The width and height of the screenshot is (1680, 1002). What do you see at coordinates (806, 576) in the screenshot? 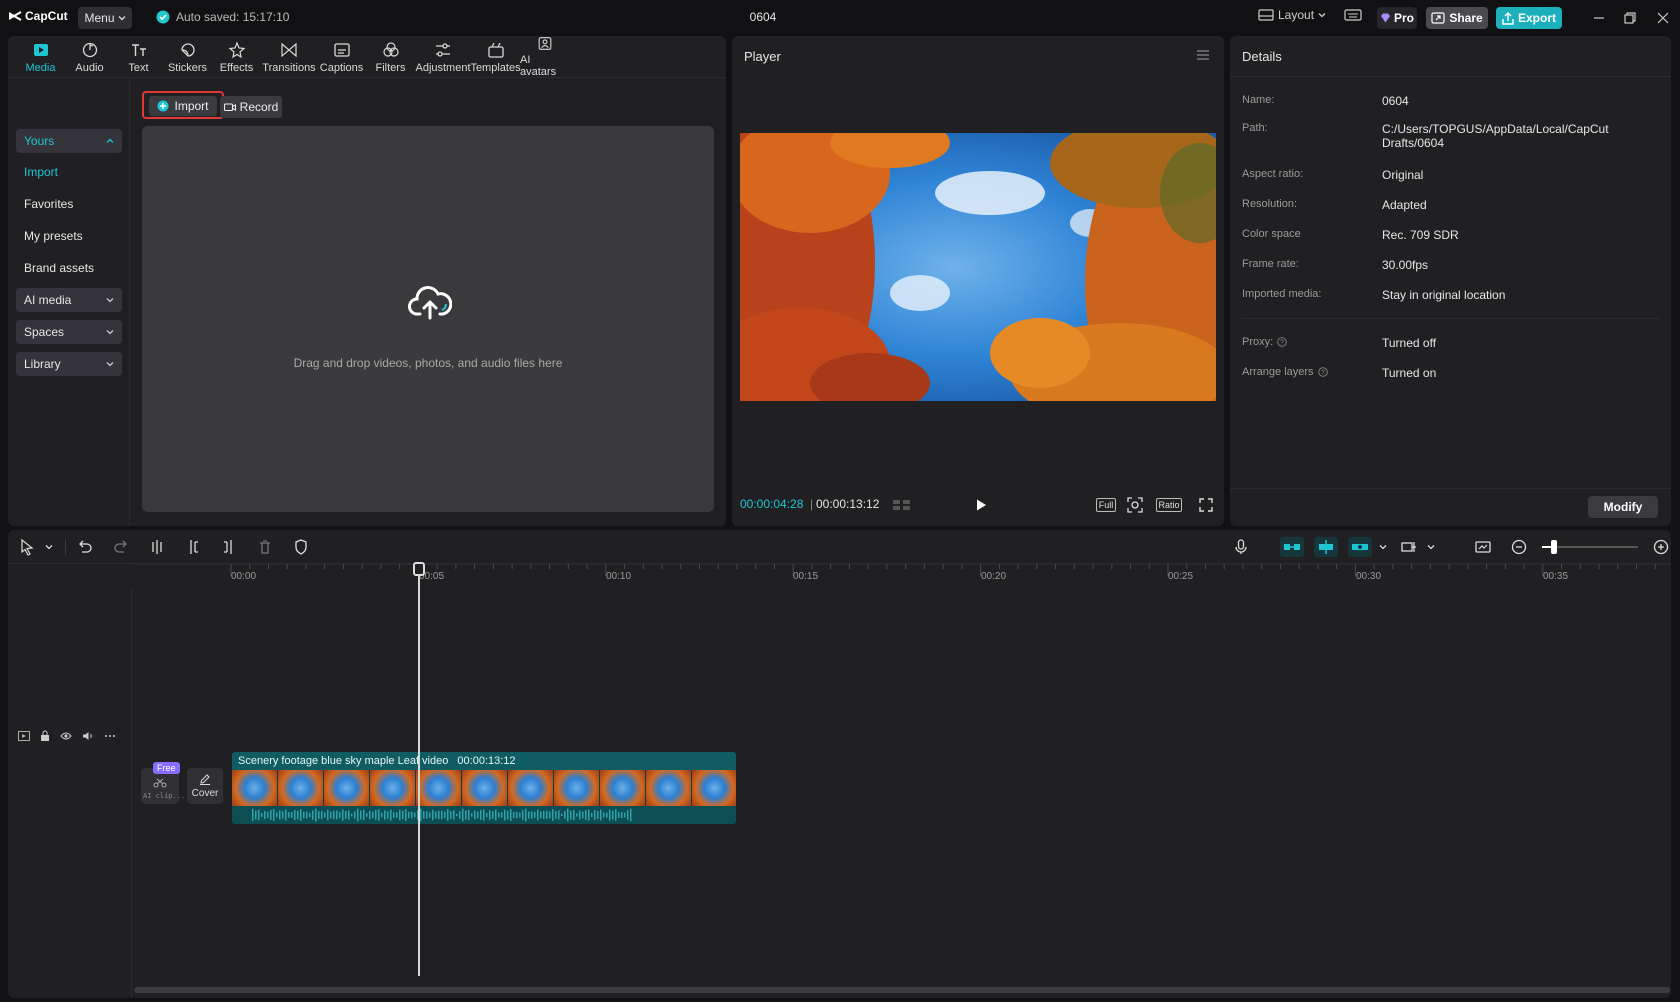
I see `ruler-tick-label: 00:15` at bounding box center [806, 576].